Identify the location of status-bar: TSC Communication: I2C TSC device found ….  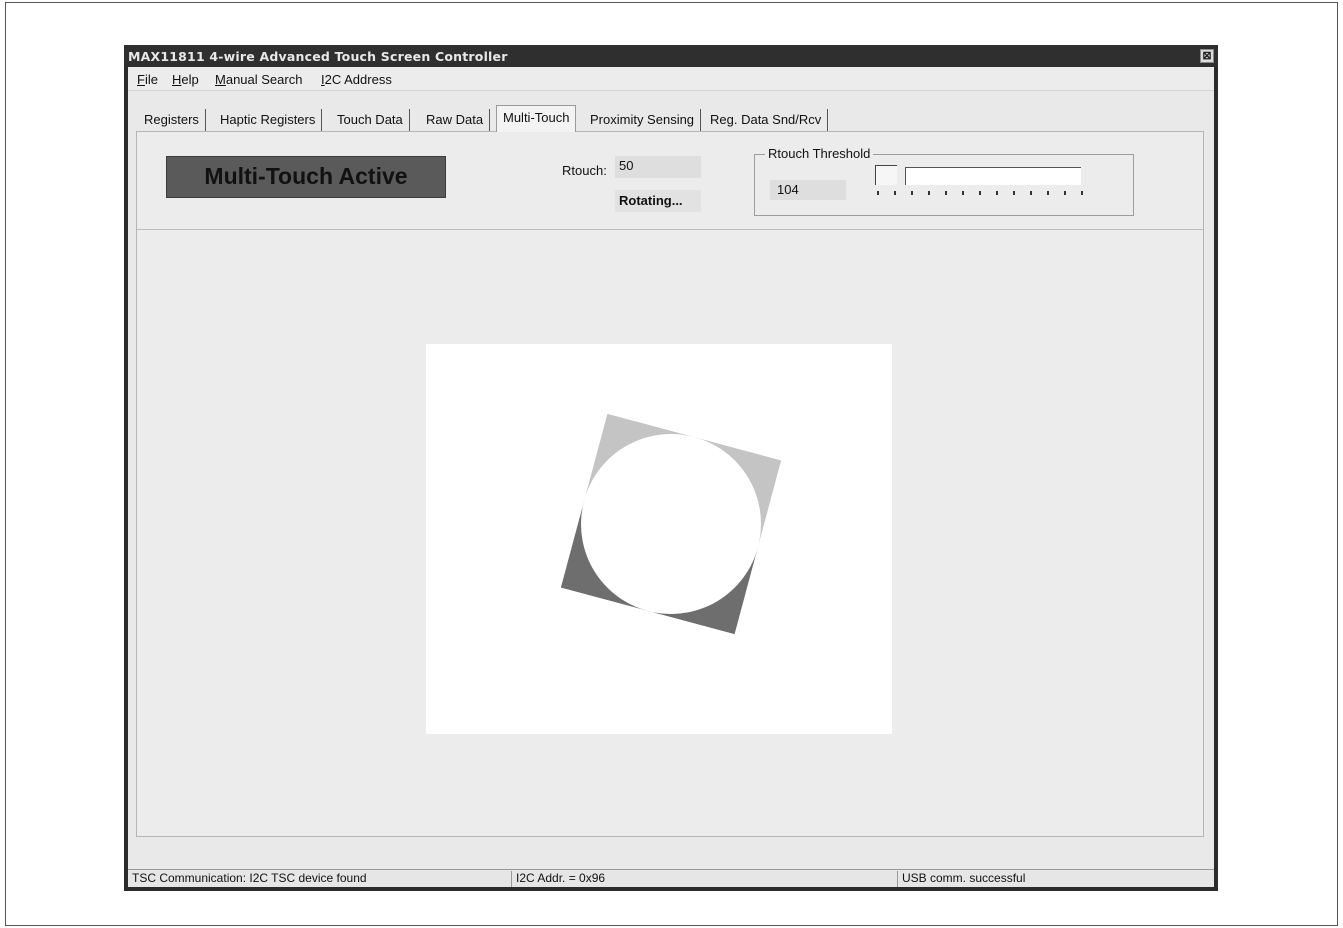
(671, 878).